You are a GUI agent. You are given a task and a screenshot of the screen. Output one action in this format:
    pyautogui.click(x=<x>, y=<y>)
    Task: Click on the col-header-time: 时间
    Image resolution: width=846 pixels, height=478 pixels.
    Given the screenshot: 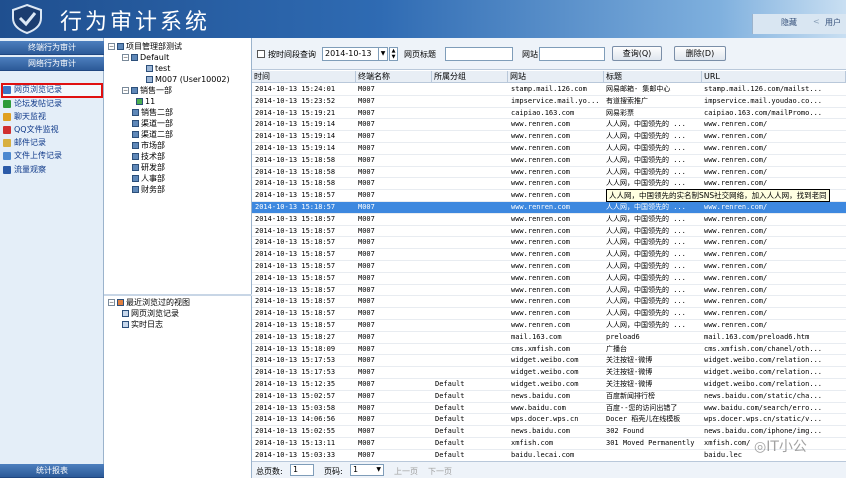 What is the action you would take?
    pyautogui.click(x=304, y=77)
    